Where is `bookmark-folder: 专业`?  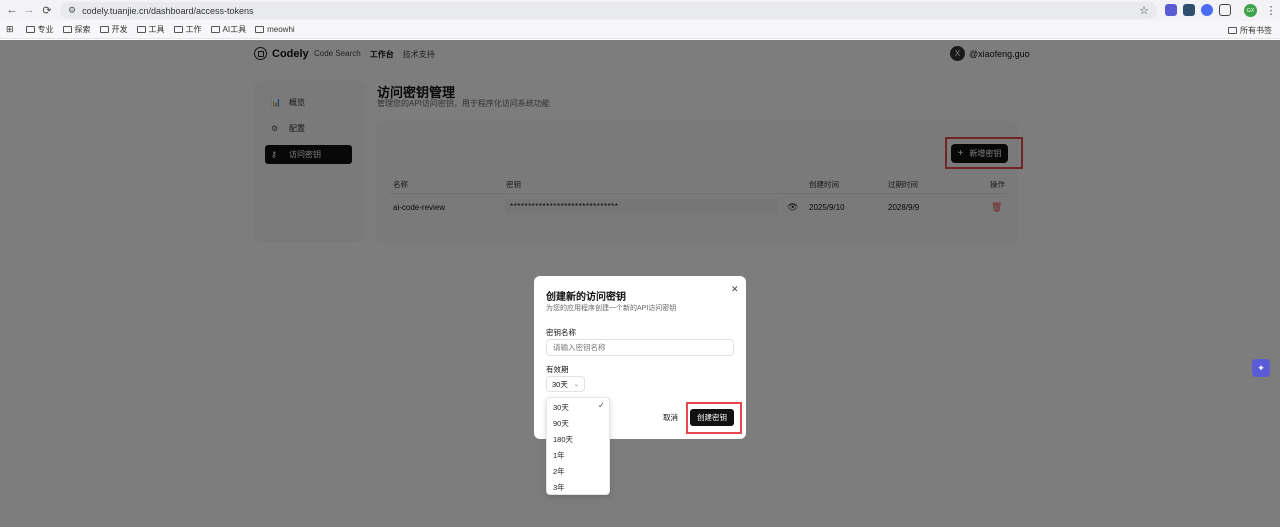 bookmark-folder: 专业 is located at coordinates (39, 29).